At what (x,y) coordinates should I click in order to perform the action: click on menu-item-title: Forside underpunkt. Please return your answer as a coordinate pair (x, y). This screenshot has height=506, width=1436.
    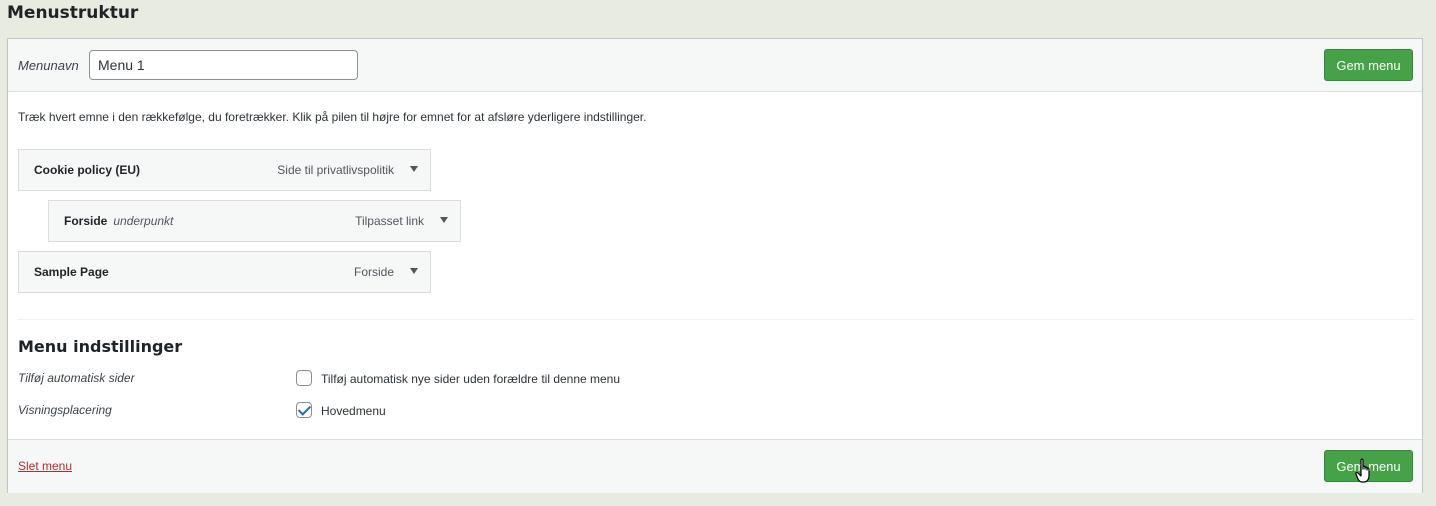
    Looking at the image, I should click on (119, 221).